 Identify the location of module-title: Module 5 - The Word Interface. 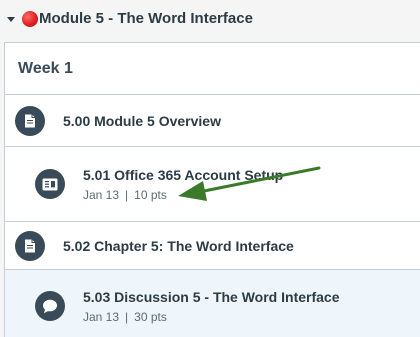
(146, 18).